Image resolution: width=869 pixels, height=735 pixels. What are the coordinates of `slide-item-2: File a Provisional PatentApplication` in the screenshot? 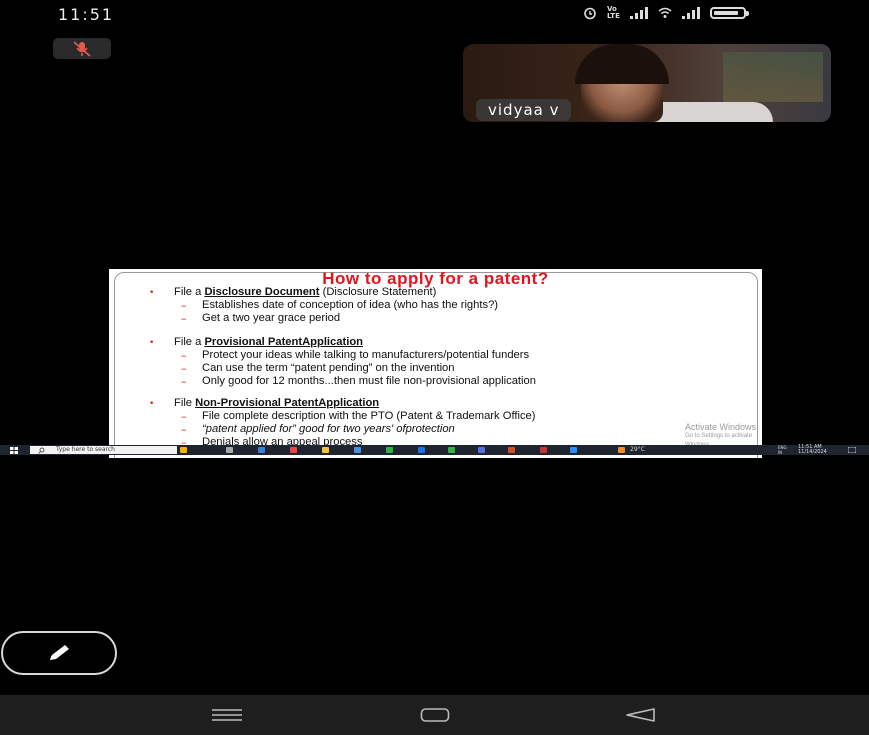 It's located at (268, 342).